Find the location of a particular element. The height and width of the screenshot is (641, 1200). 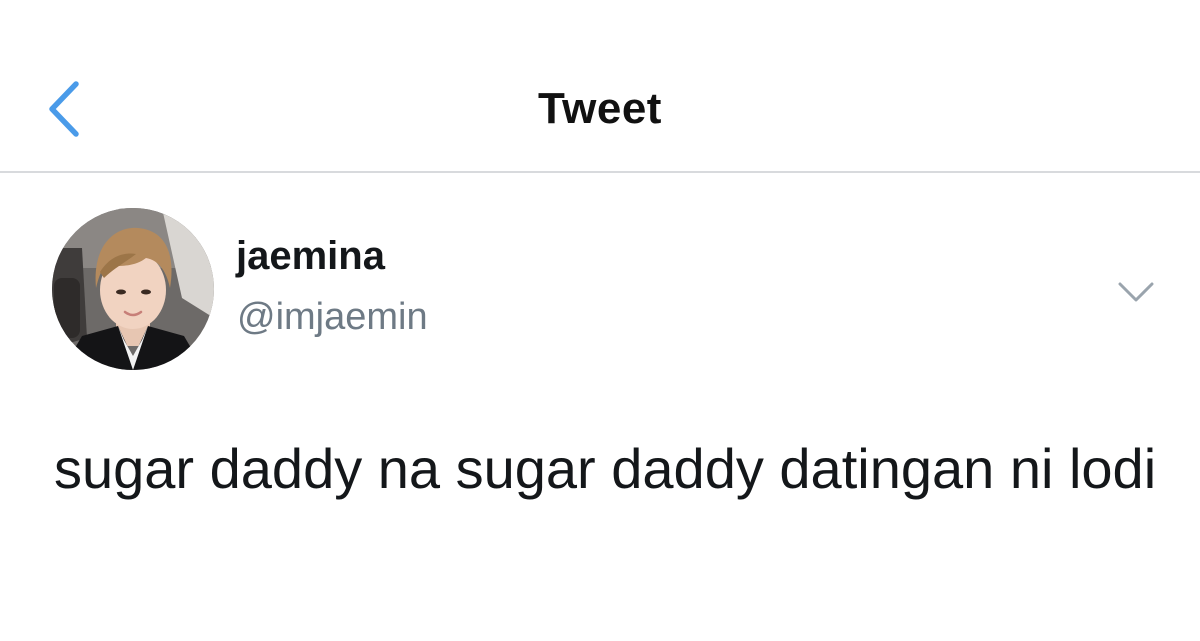

page-title: Tweet is located at coordinates (600, 108).